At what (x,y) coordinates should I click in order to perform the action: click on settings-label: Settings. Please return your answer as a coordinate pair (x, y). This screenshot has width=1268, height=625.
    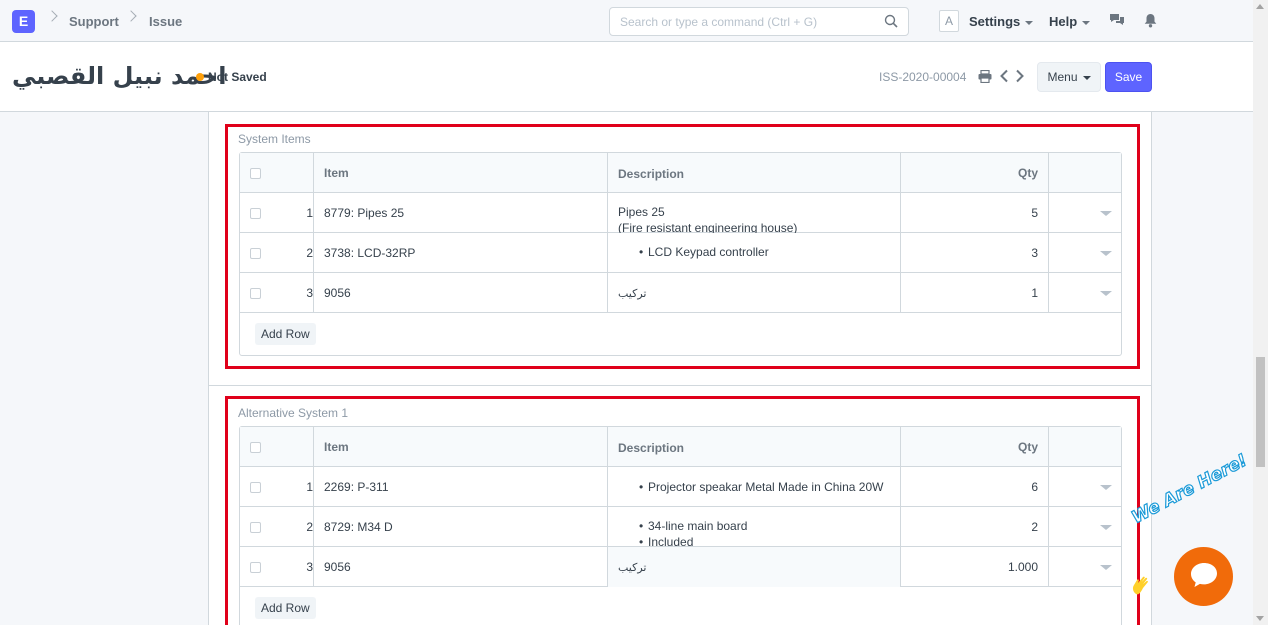
    Looking at the image, I should click on (995, 21).